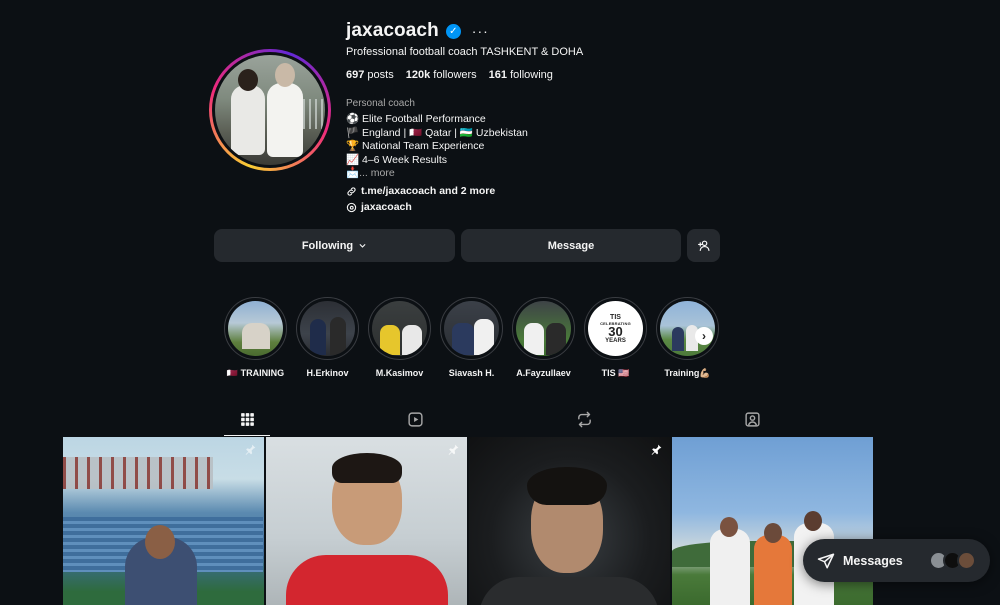 The height and width of the screenshot is (605, 1000). What do you see at coordinates (500, 419) in the screenshot?
I see `profile-tabs` at bounding box center [500, 419].